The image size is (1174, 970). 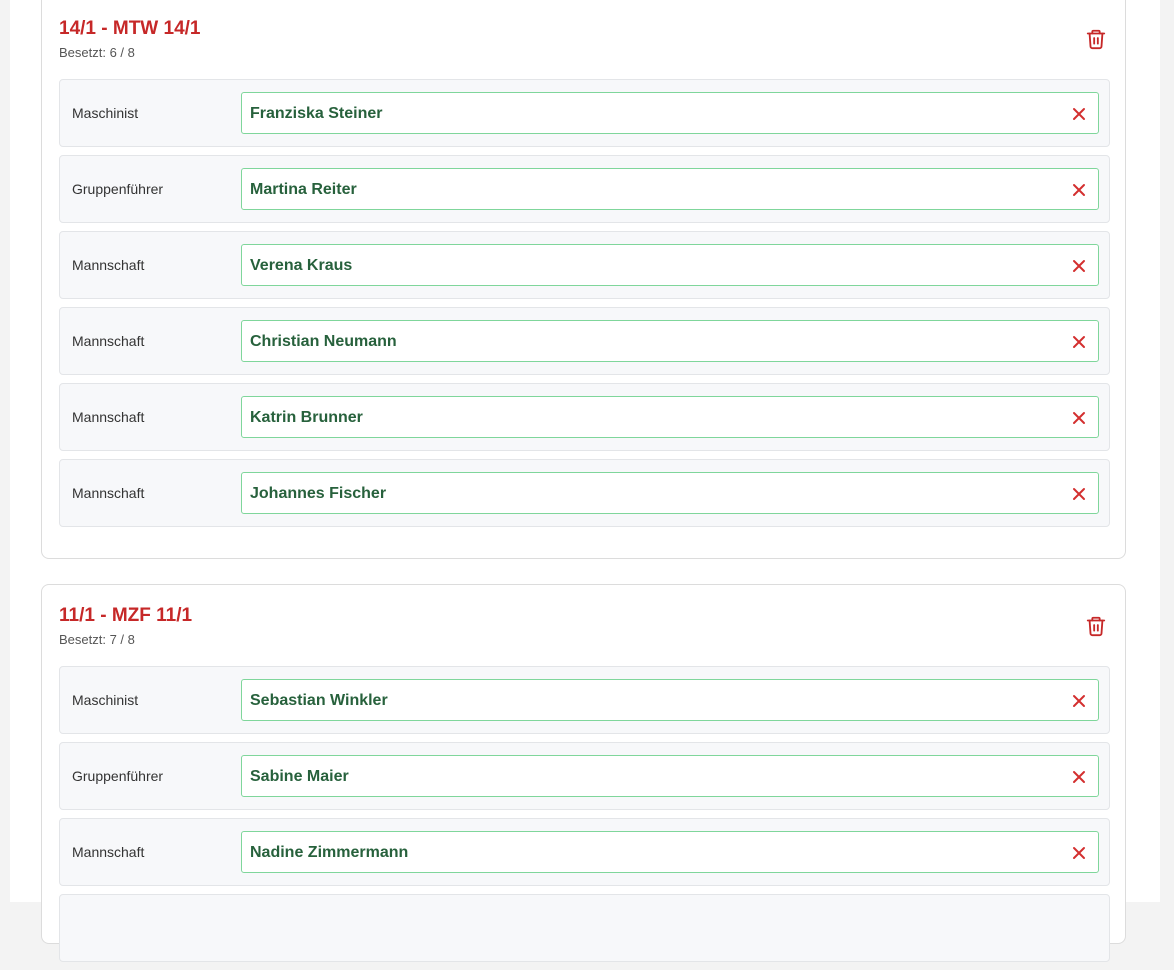 I want to click on vehicle-title: 11/1 - MZF 11/1, so click(x=126, y=615).